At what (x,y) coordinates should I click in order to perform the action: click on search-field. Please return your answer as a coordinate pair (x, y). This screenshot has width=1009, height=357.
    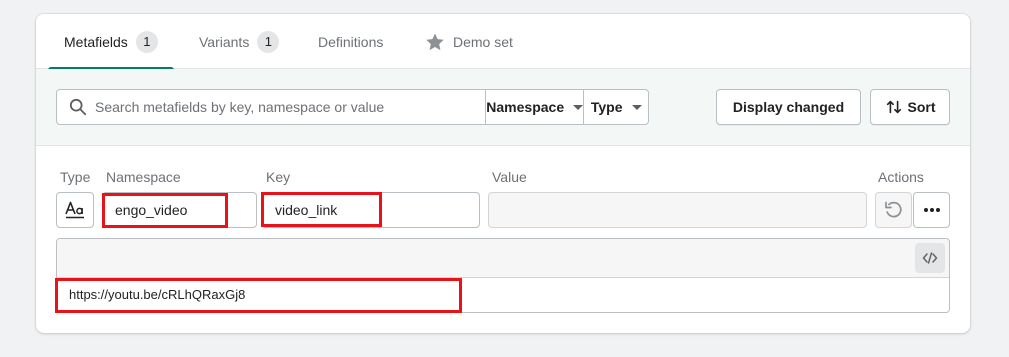
    Looking at the image, I should click on (271, 107).